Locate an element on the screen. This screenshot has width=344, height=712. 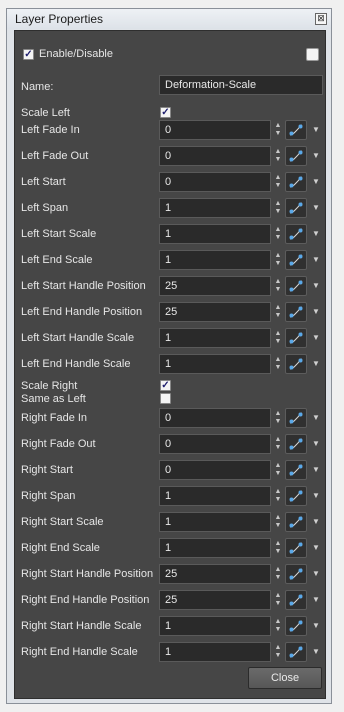
right-end-scale-field: 1 is located at coordinates (215, 548).